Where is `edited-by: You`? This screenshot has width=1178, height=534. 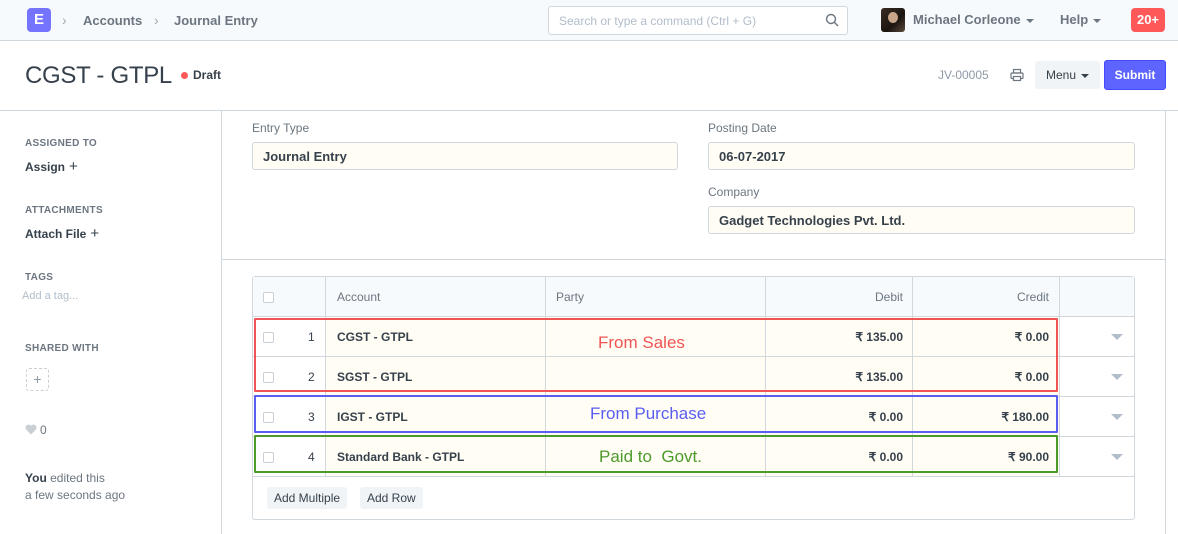
edited-by: You is located at coordinates (36, 478).